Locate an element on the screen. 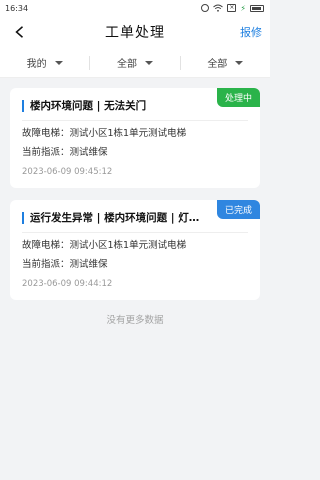 The width and height of the screenshot is (320, 480). filter-type-dropdown: 全部 is located at coordinates (134, 62).